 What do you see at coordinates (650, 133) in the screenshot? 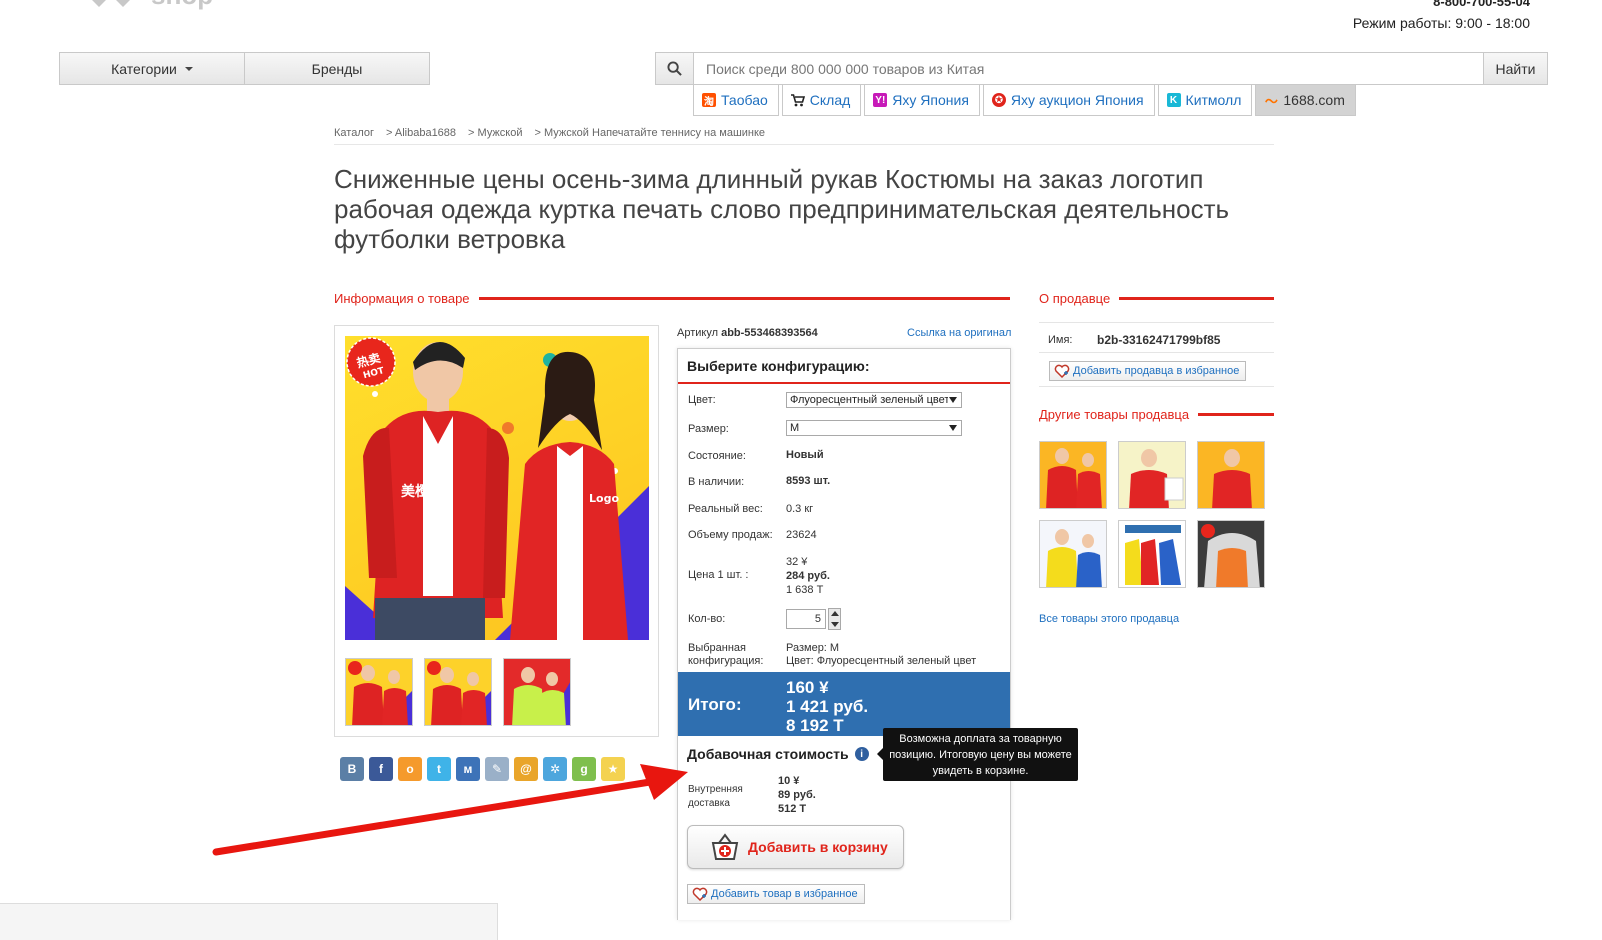
I see `breadcrumb-current: > Мужской Напечатайте теннису на машинке` at bounding box center [650, 133].